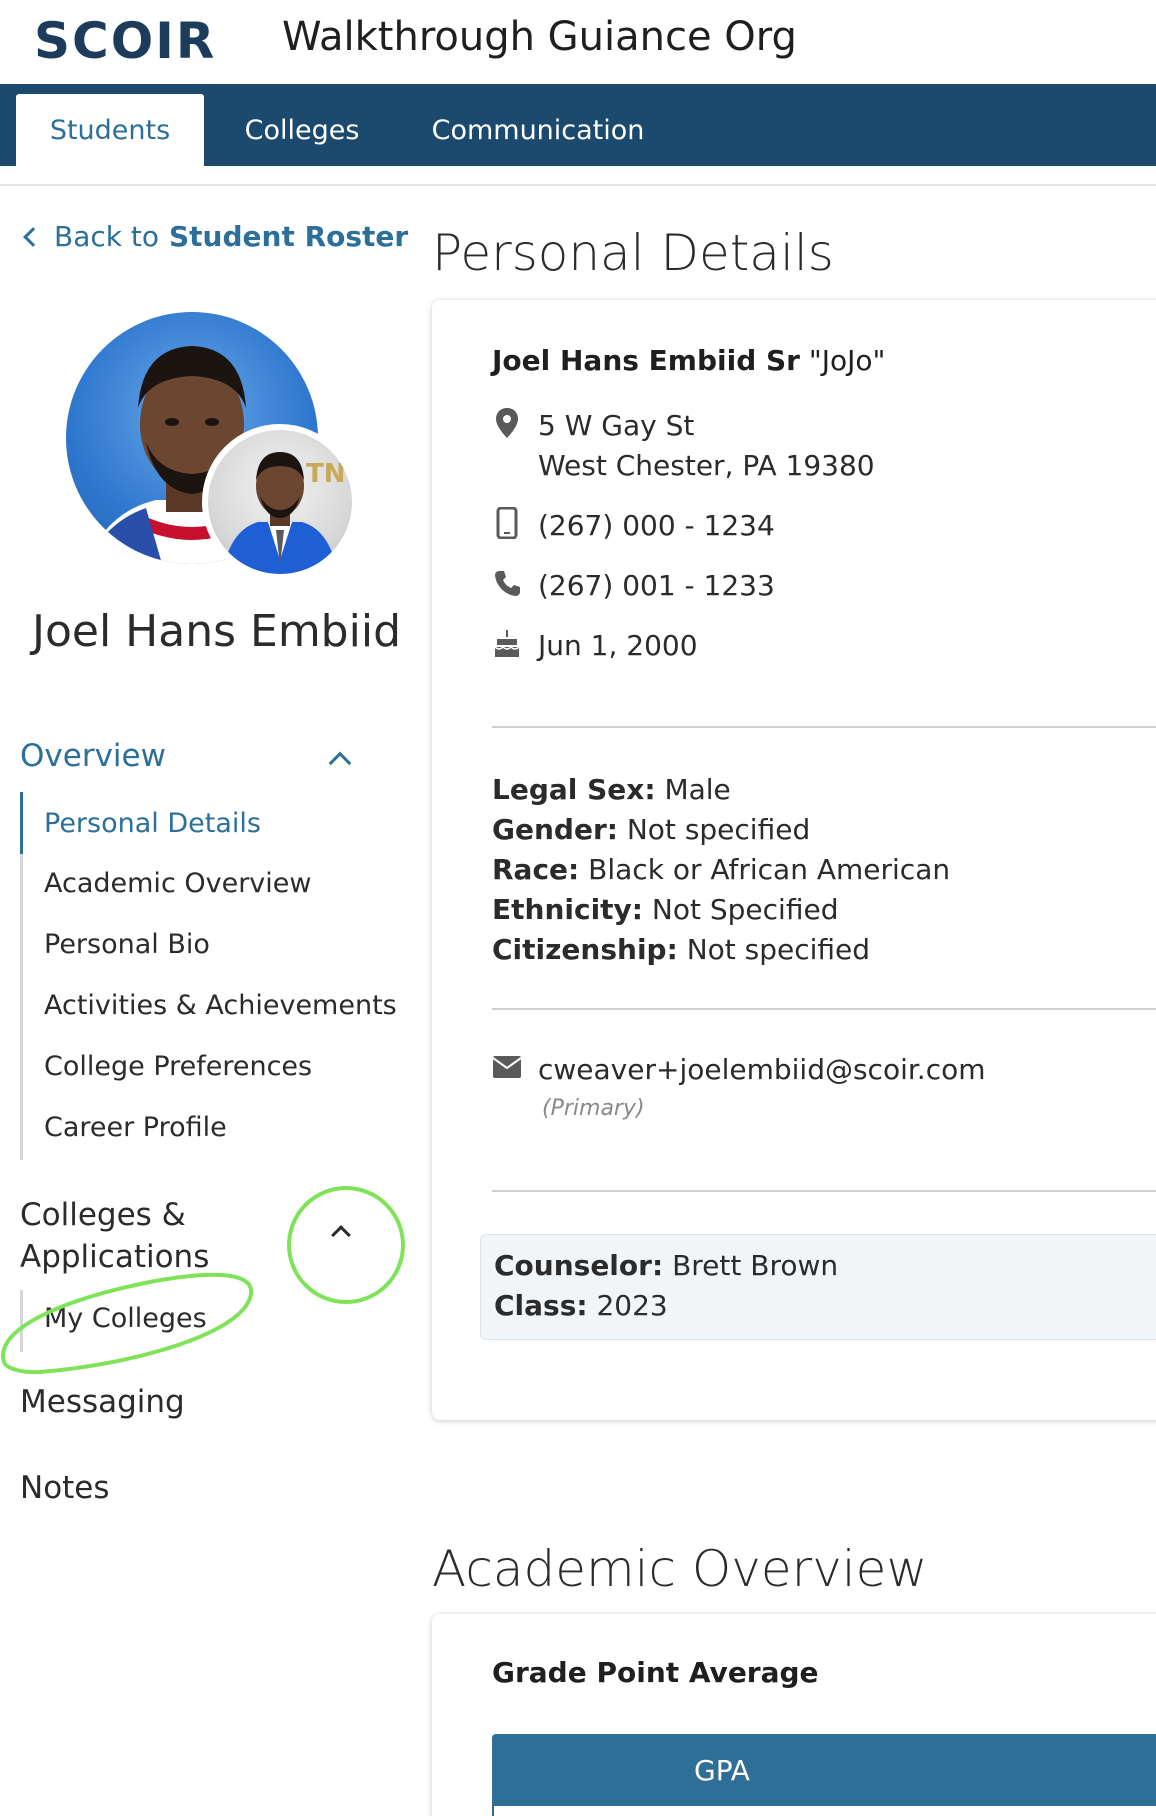 The height and width of the screenshot is (1816, 1156). I want to click on ethnicity-row: Ethnicity: Not Specified, so click(665, 909).